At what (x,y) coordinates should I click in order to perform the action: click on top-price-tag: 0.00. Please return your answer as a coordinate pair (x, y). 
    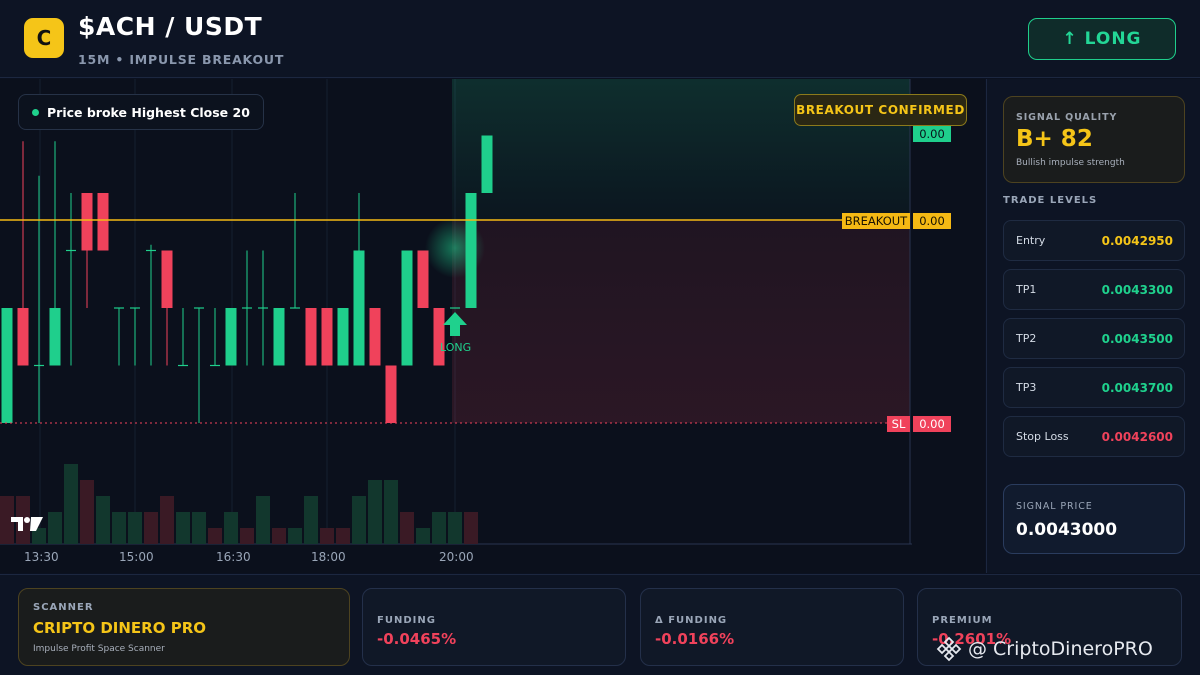
    Looking at the image, I should click on (932, 134).